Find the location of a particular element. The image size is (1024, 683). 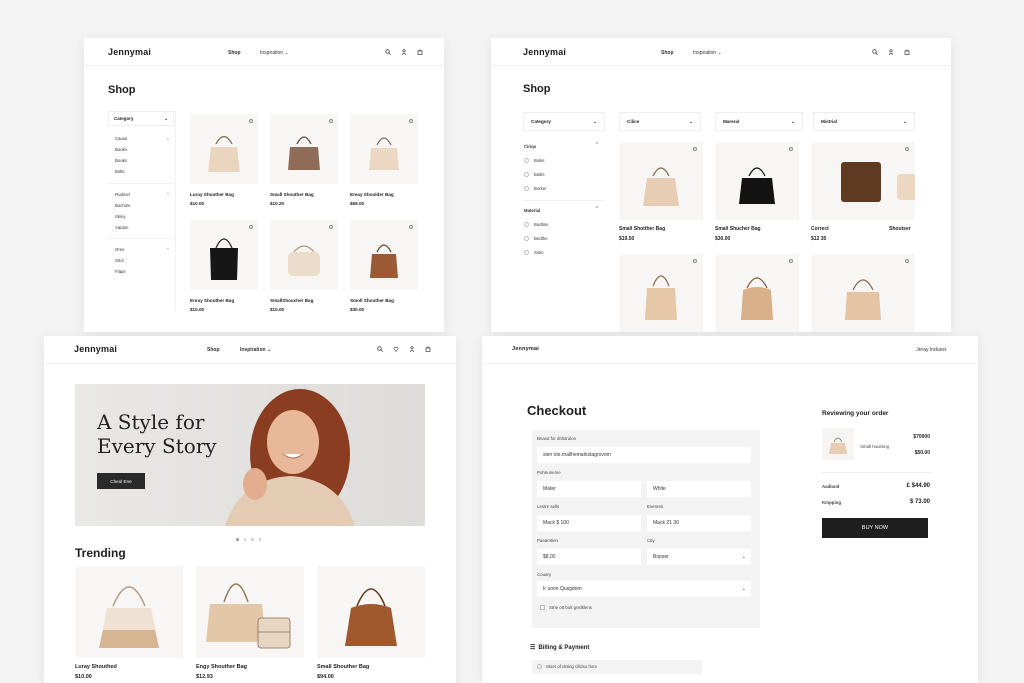

filter-item: Aaidon is located at coordinates (121, 227).